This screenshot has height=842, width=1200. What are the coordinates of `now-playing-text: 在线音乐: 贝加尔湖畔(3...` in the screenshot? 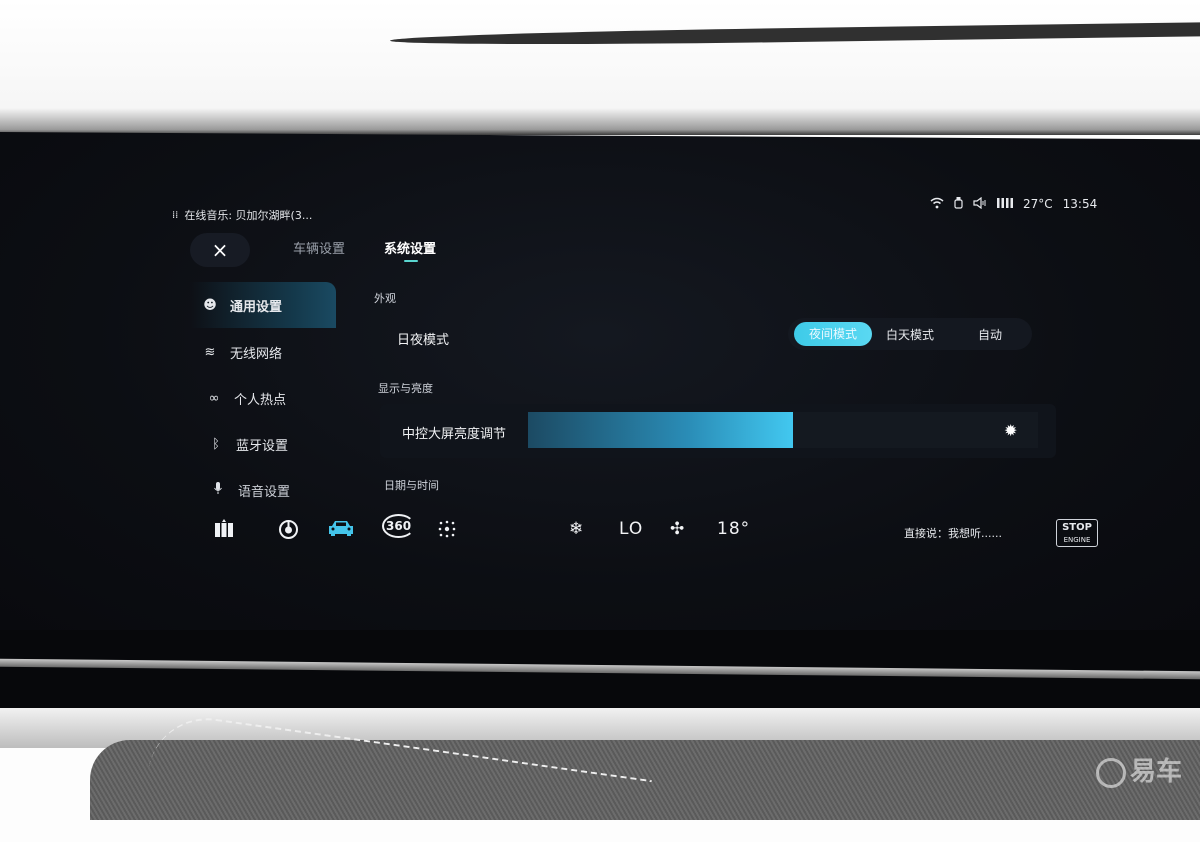 It's located at (248, 215).